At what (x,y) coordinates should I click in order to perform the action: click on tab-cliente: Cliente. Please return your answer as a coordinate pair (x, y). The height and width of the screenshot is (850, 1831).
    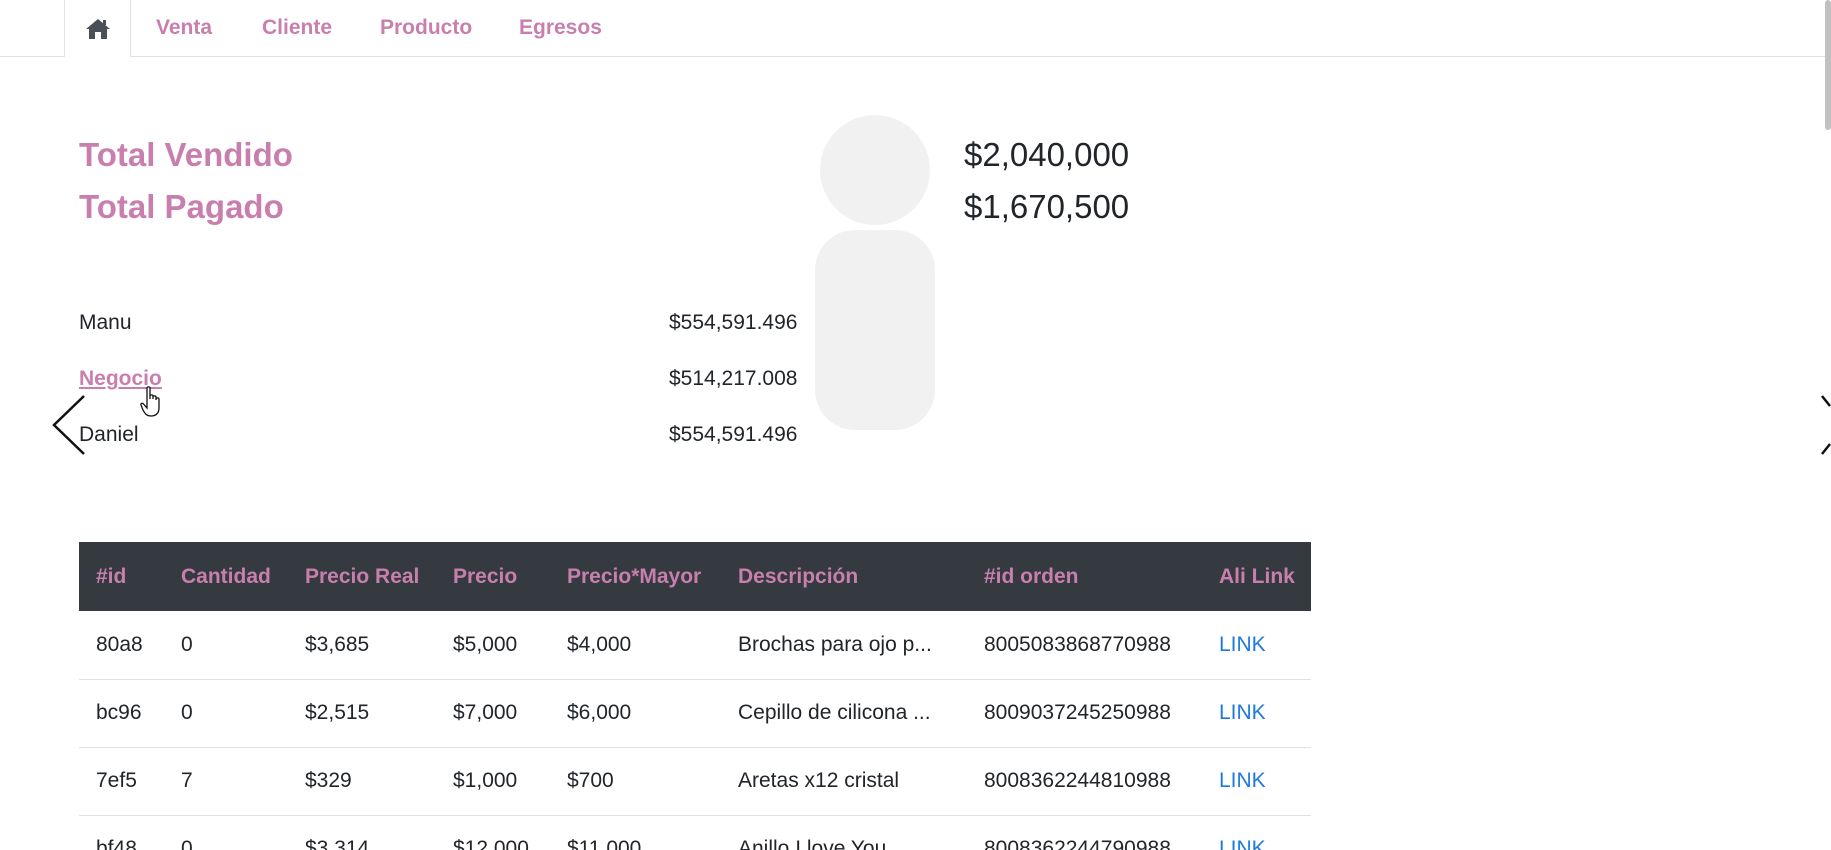
    Looking at the image, I should click on (297, 28).